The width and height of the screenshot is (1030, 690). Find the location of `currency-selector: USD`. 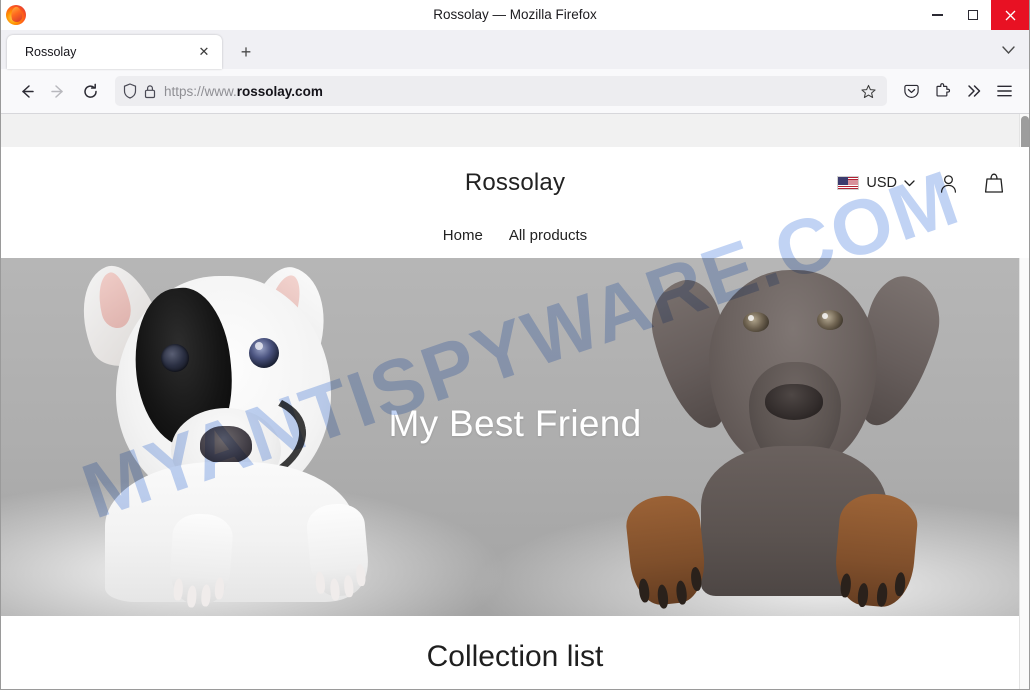

currency-selector: USD is located at coordinates (876, 183).